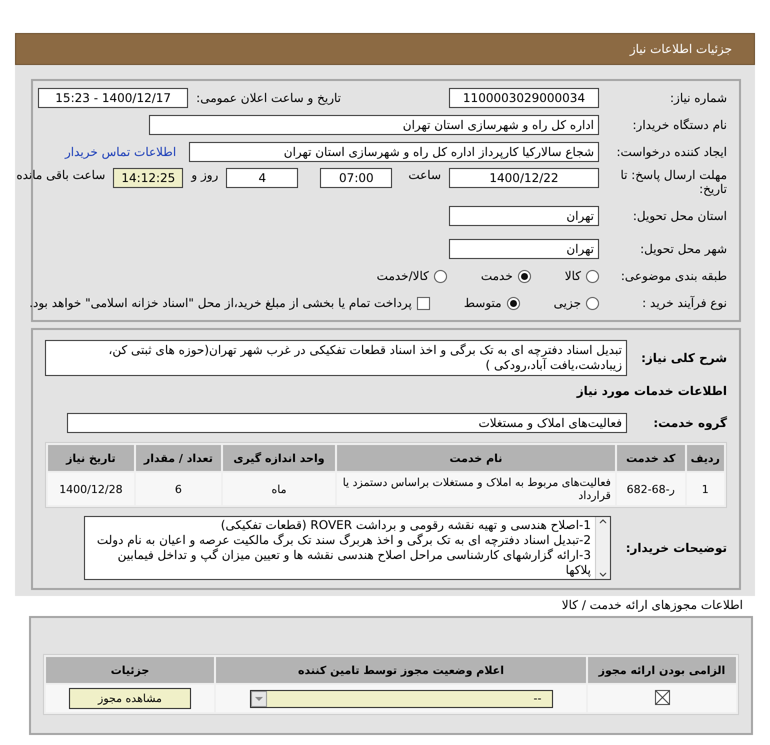  What do you see at coordinates (204, 175) in the screenshot?
I see `field-label: روز و` at bounding box center [204, 175].